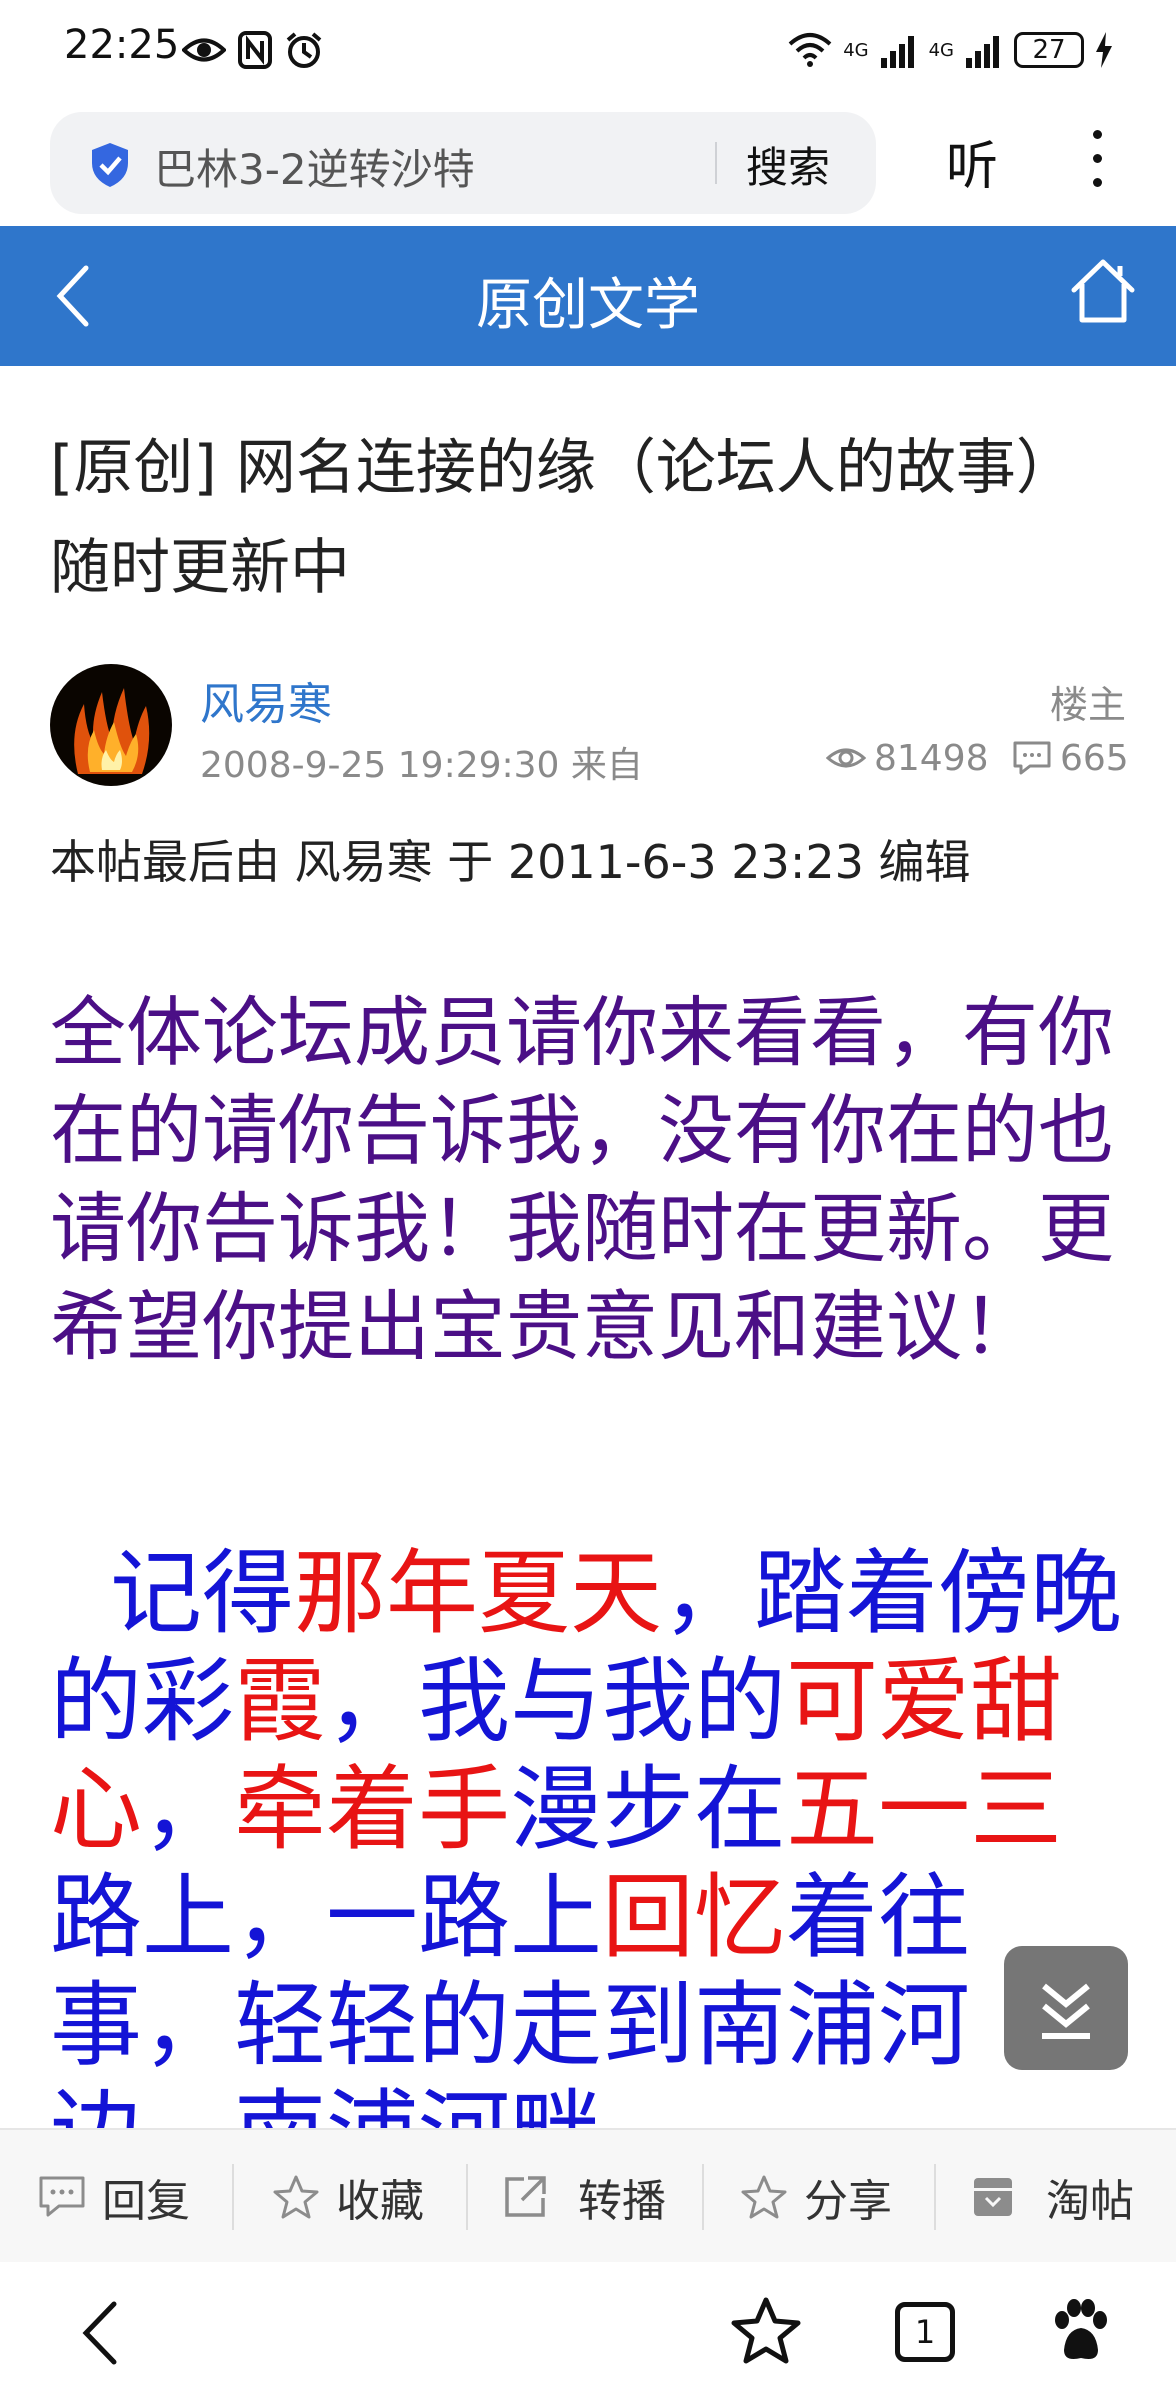 This screenshot has height=2400, width=1176. I want to click on share-out-icon, so click(525, 2196).